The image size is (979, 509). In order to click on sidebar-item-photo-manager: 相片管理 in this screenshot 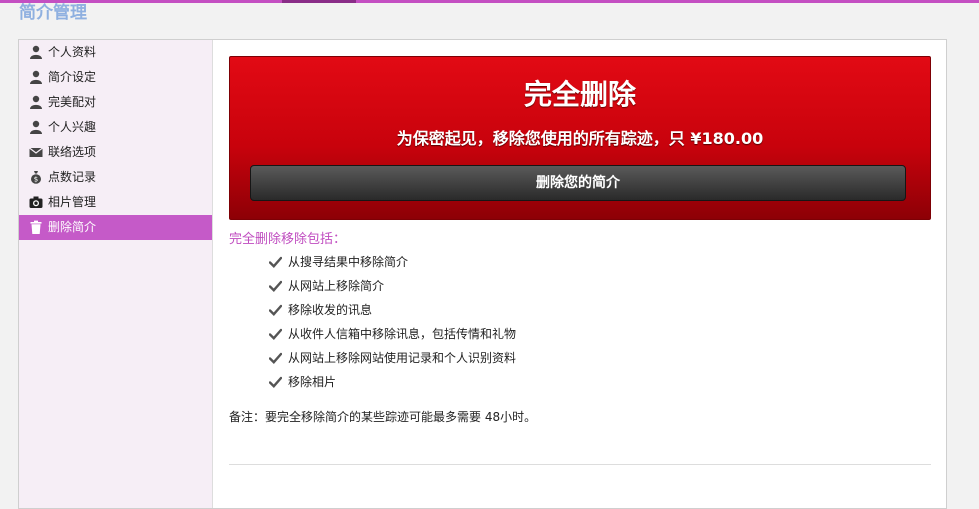, I will do `click(115, 202)`.